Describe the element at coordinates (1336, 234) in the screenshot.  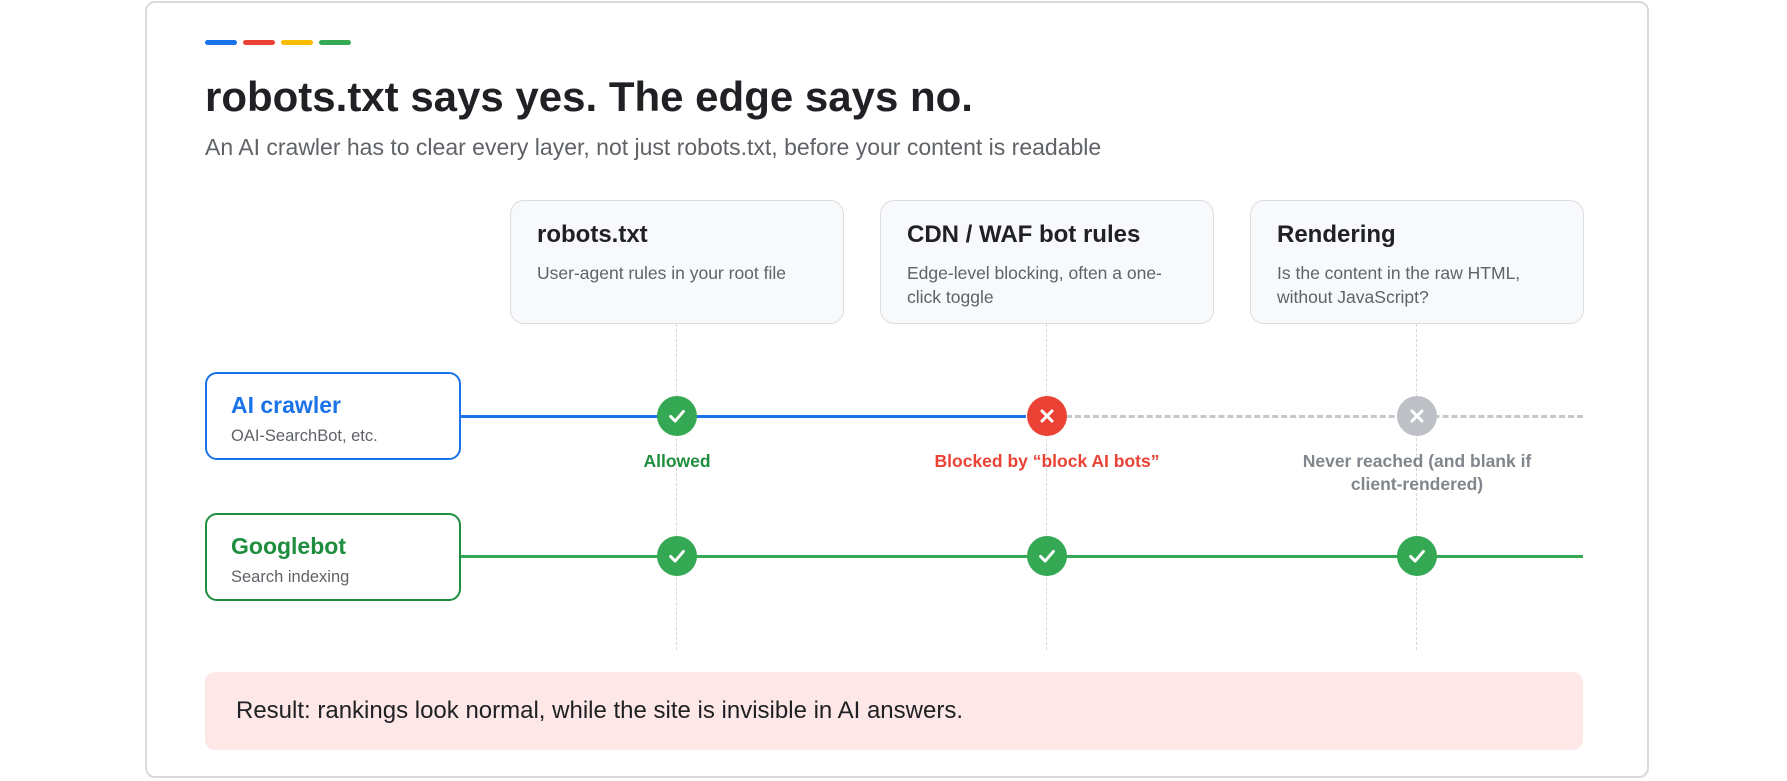
I see `layer-title: Rendering` at that location.